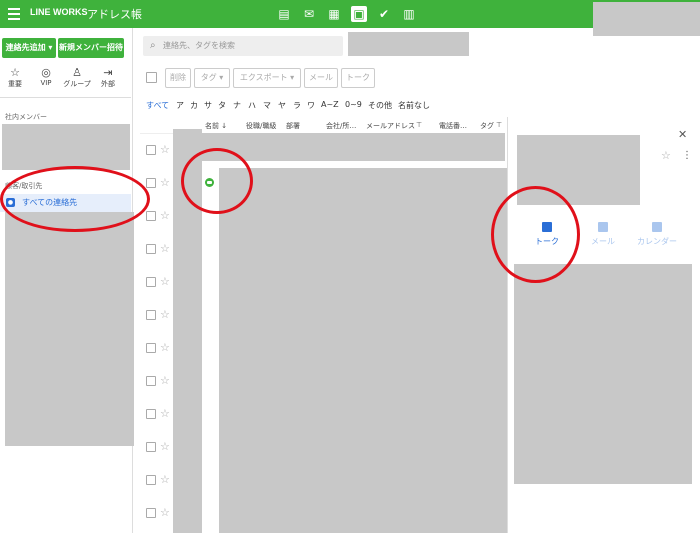 The image size is (700, 533). Describe the element at coordinates (507, 325) in the screenshot. I see `panel-divider` at that location.